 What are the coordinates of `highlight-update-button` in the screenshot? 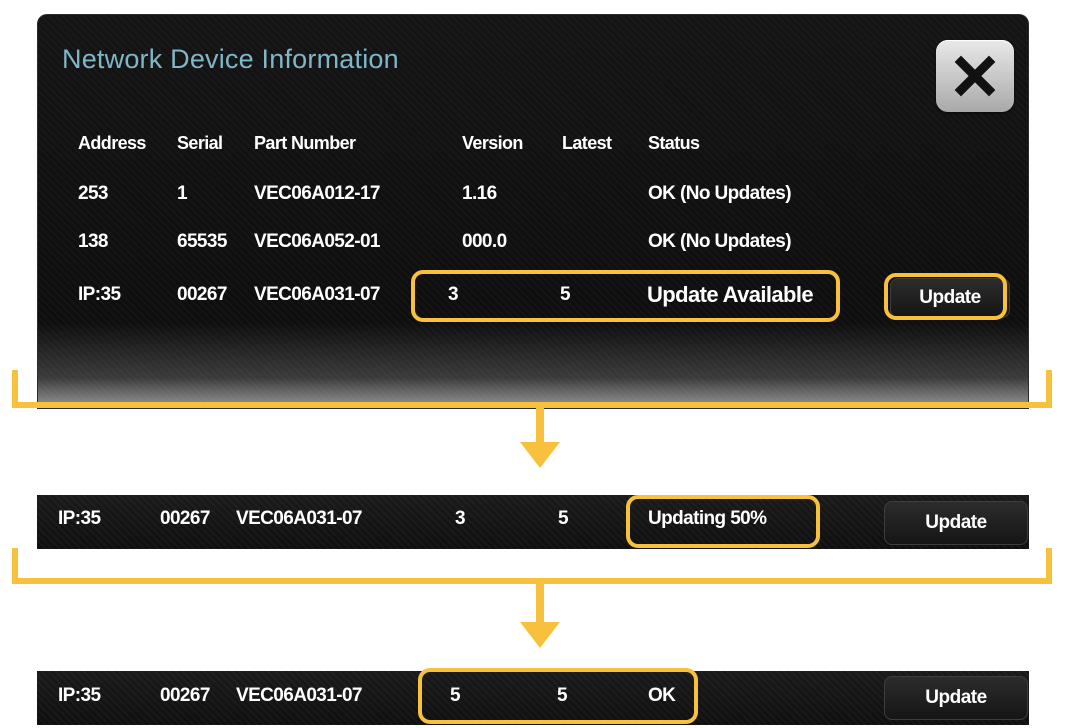 It's located at (945, 296).